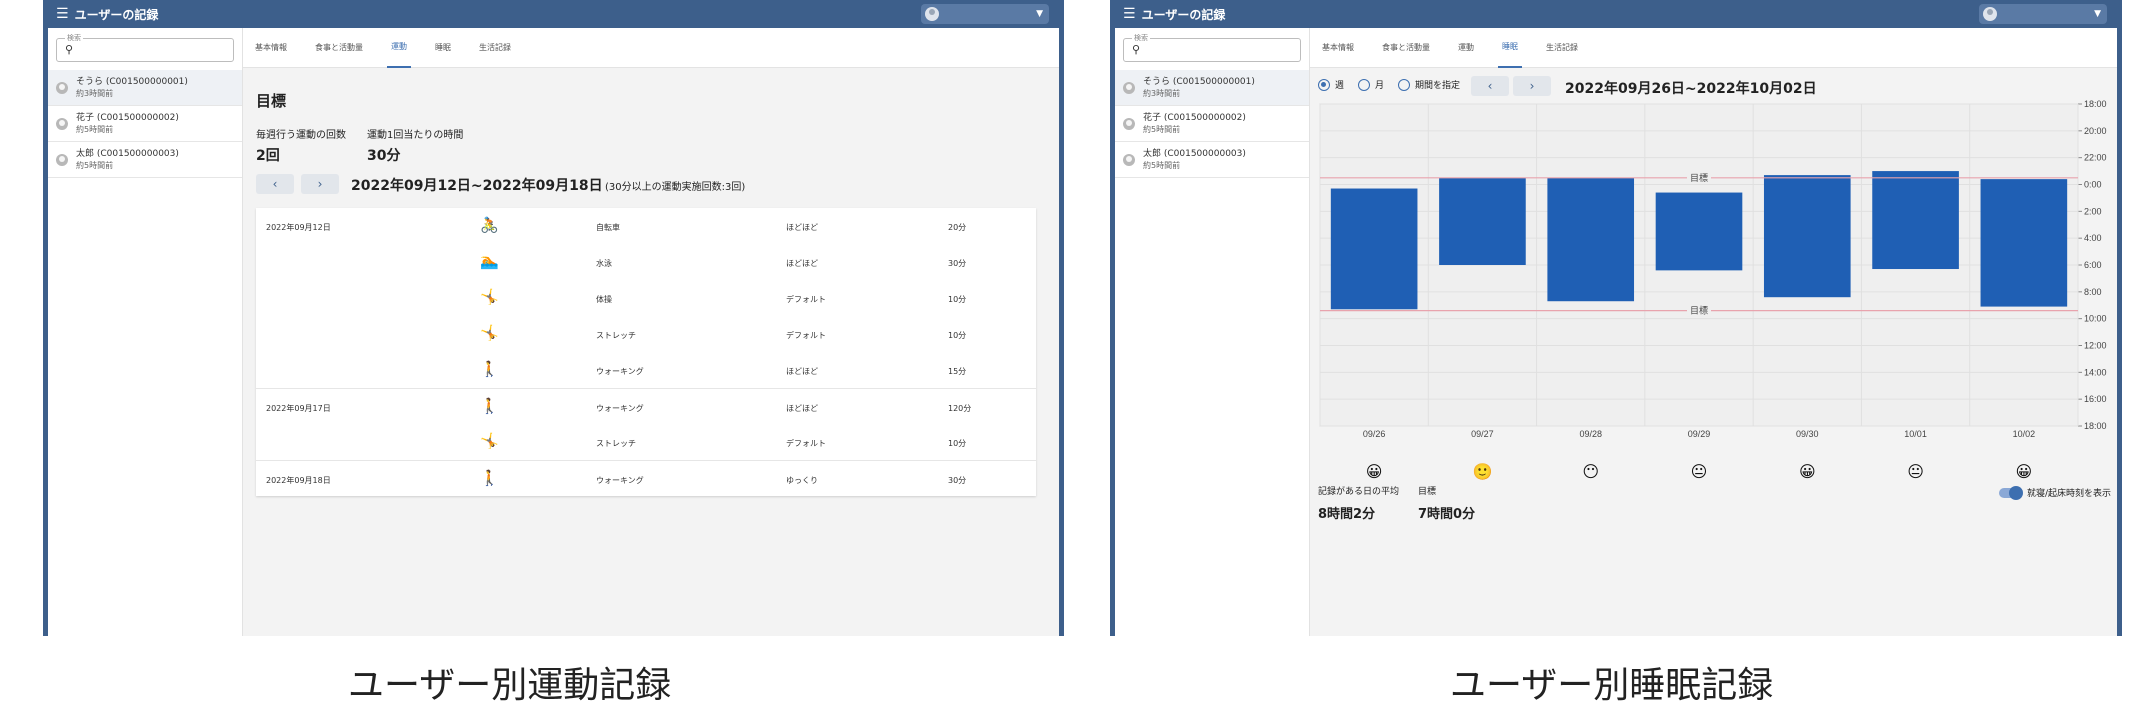 The width and height of the screenshot is (2145, 724). What do you see at coordinates (489, 261) in the screenshot?
I see `swimming-icon: 🏊` at bounding box center [489, 261].